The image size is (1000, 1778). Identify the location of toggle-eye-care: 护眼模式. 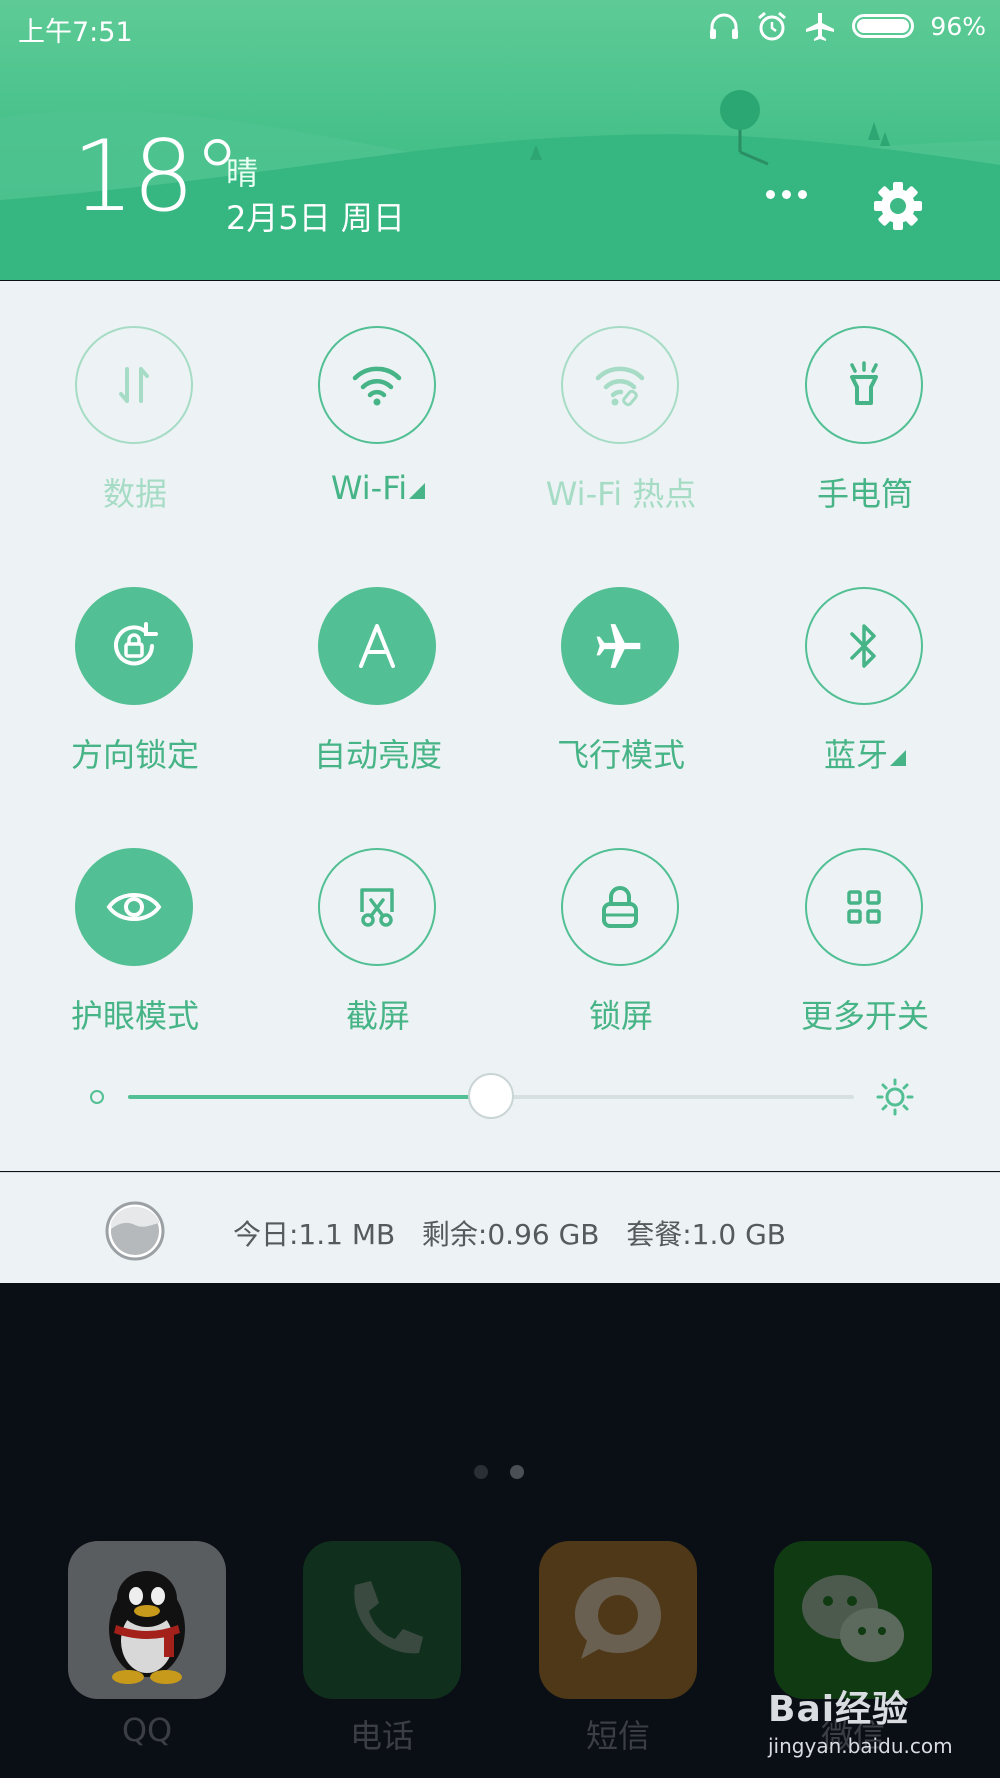
(135, 948).